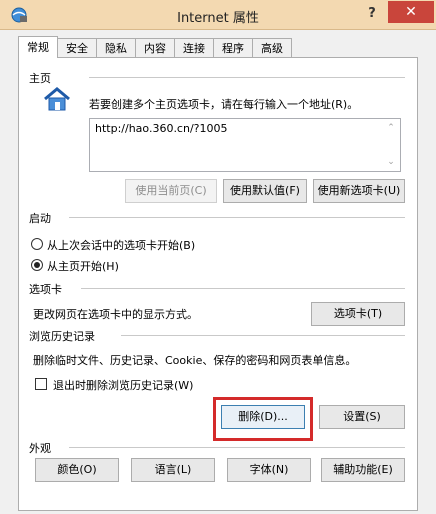 The height and width of the screenshot is (514, 436). Describe the element at coordinates (218, 15) in the screenshot. I see `title-bar: Internet 属性 ? ✕` at that location.